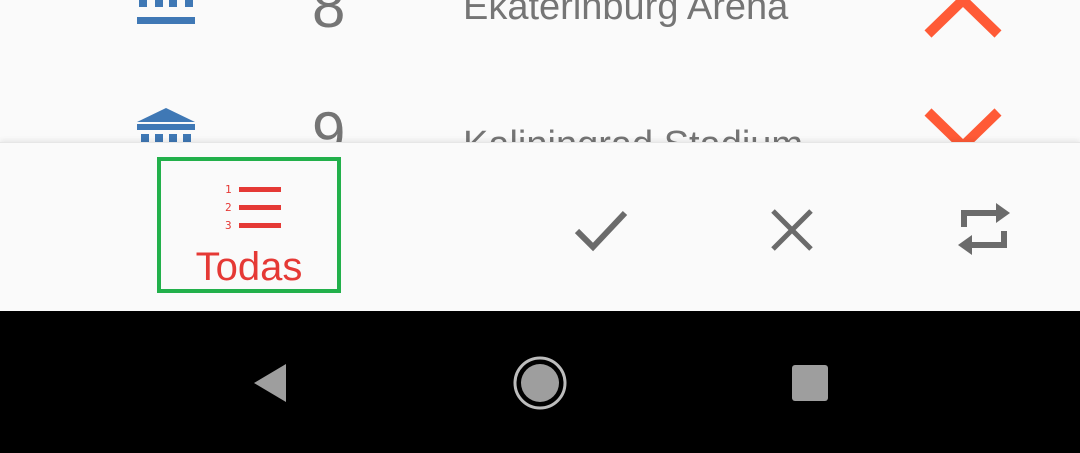 Image resolution: width=1080 pixels, height=453 pixels. Describe the element at coordinates (540, 30) in the screenshot. I see `list-item: 8 Ekaterinburg Arena` at that location.